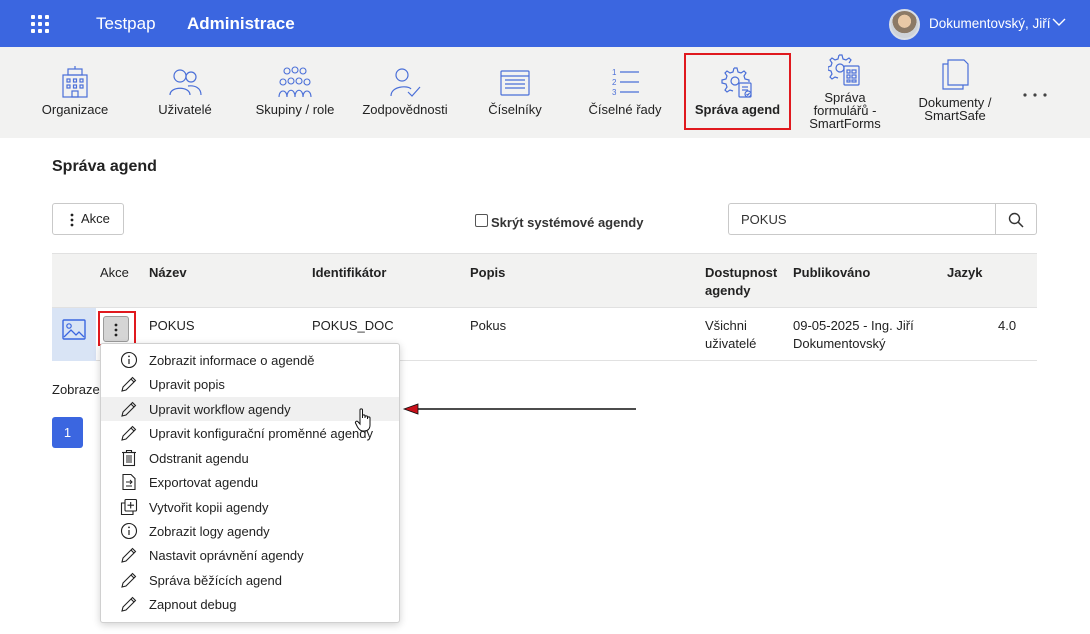 Image resolution: width=1090 pixels, height=634 pixels. I want to click on top-bar: Testpap Administrace Dokumentovský, Jiří, so click(545, 23).